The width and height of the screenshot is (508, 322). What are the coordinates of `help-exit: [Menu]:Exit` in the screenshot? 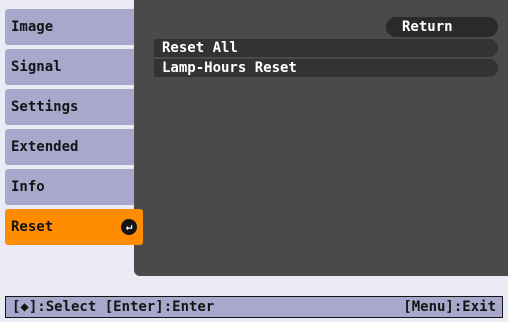 It's located at (449, 307).